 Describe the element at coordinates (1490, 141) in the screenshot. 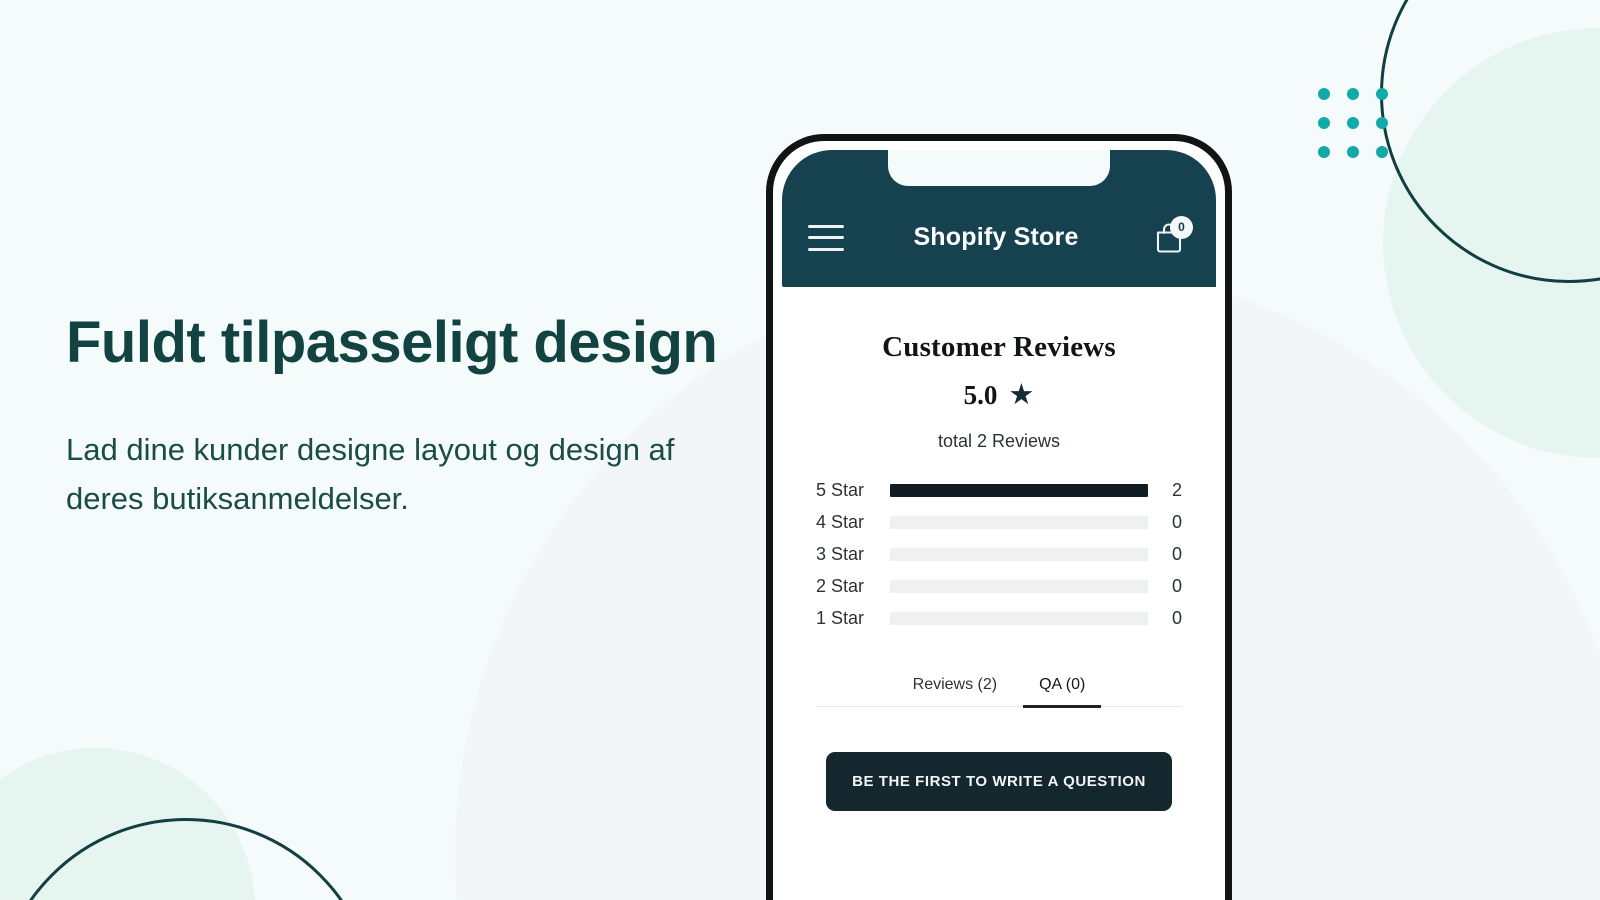

I see `ring-outline-top-right` at that location.